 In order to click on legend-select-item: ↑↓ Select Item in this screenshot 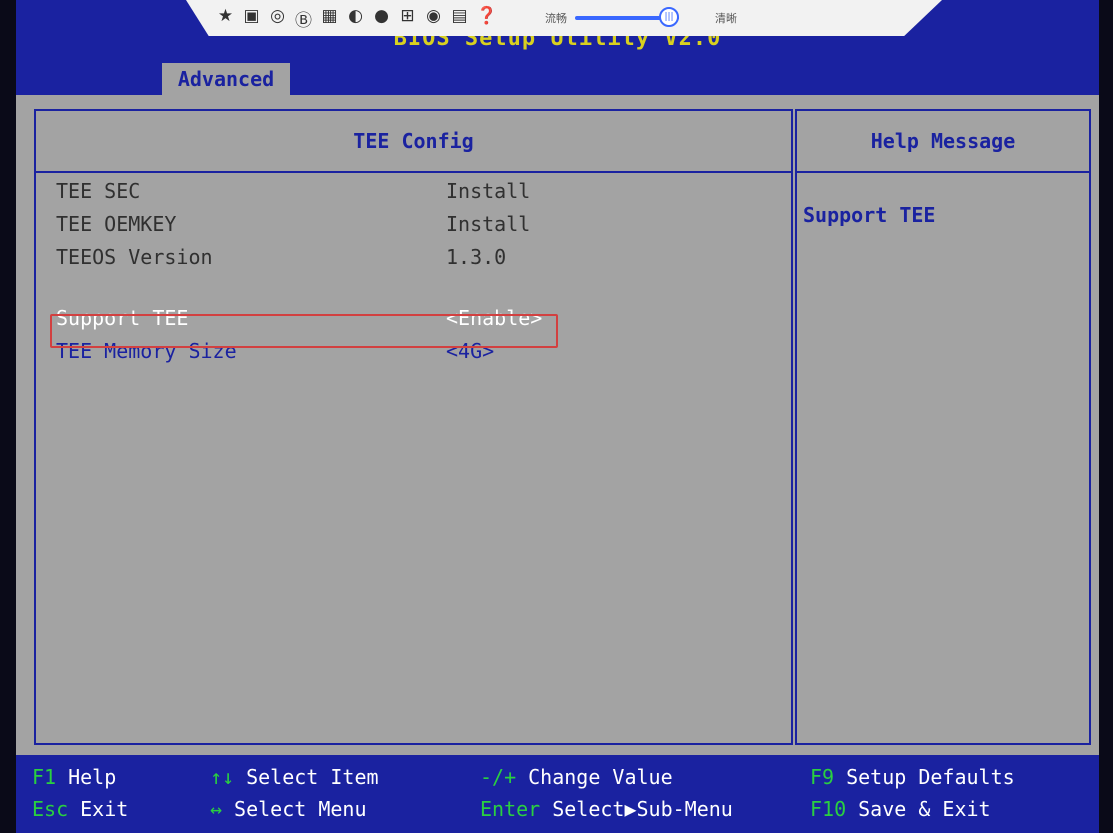, I will do `click(294, 777)`.